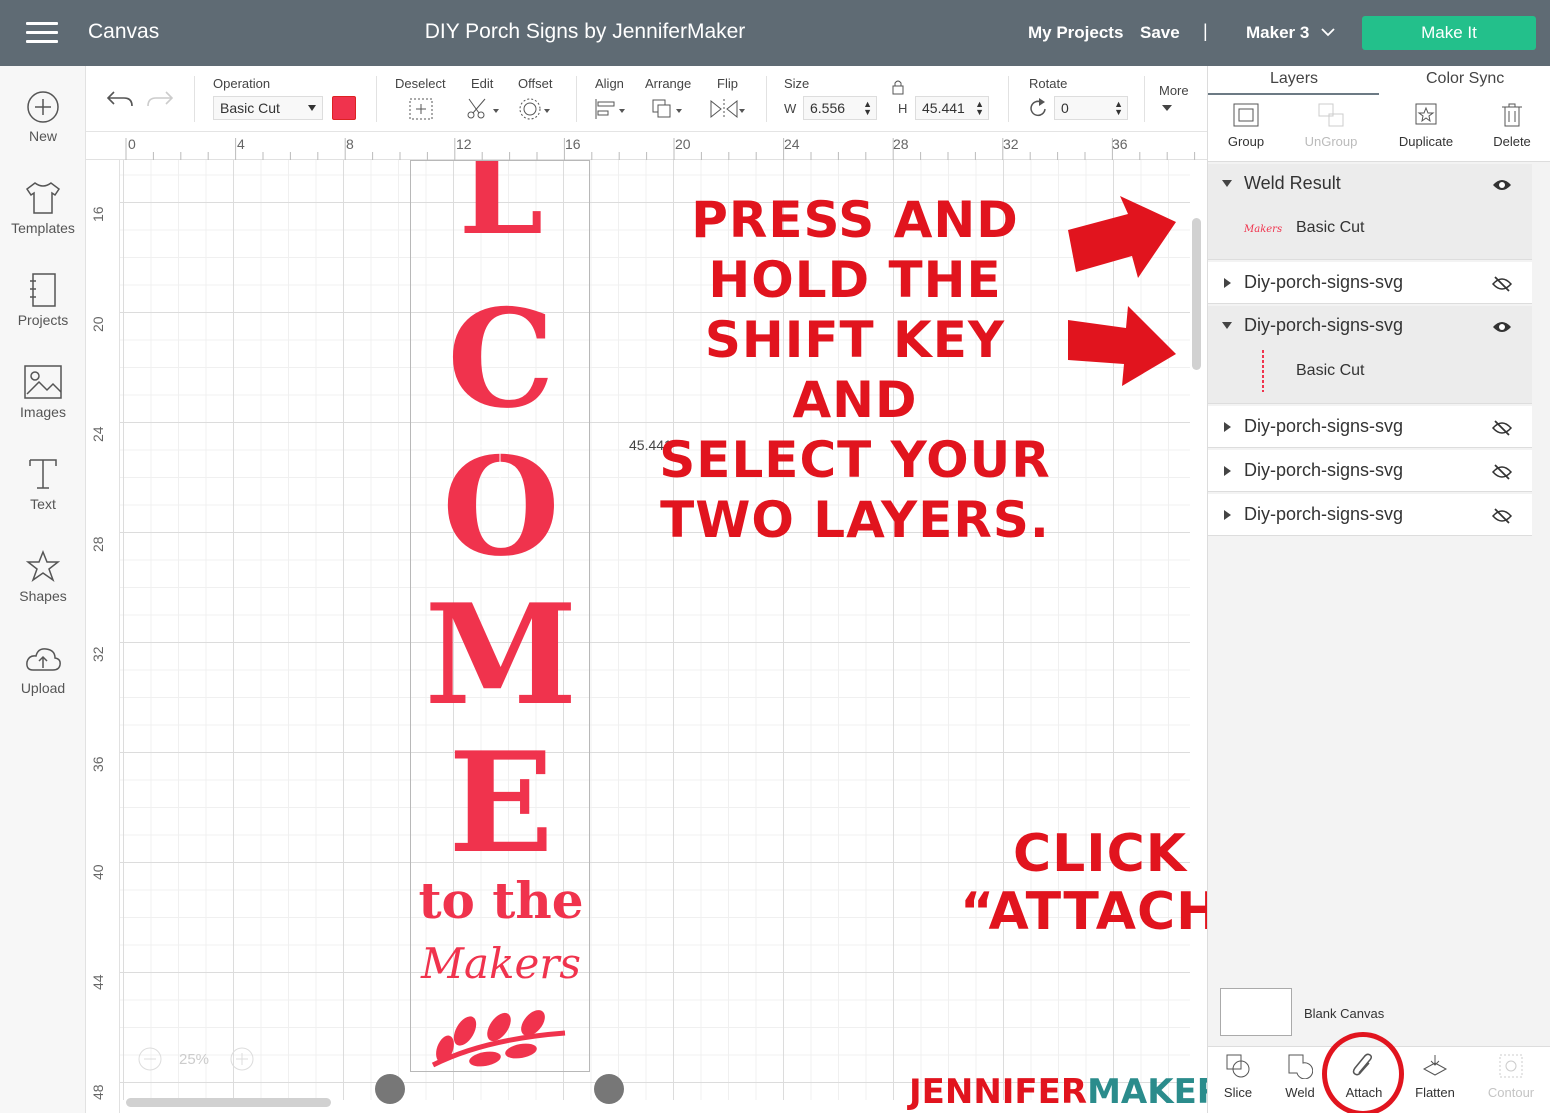 This screenshot has height=1113, width=1550. I want to click on selected-design: L C O M E to the Makers, so click(500, 616).